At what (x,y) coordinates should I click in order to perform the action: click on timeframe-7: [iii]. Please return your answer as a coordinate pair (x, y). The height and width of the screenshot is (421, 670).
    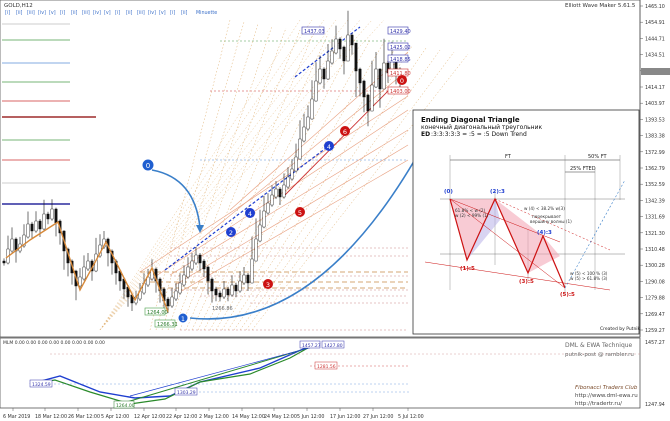
    Looking at the image, I should click on (86, 13).